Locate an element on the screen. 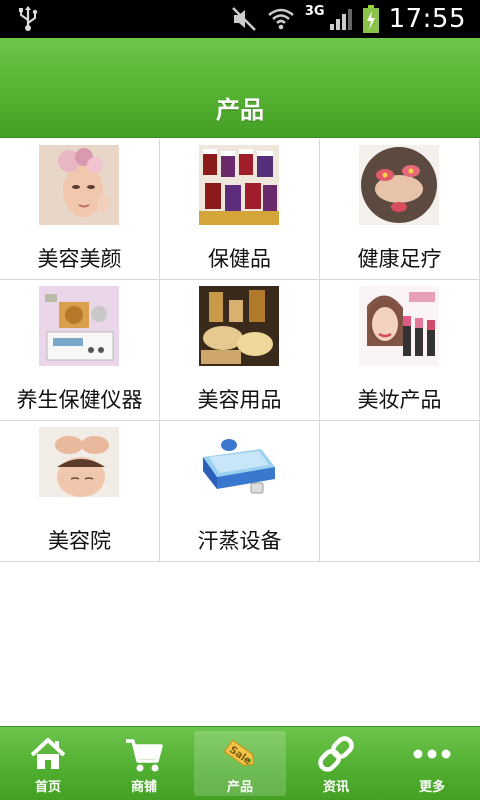 This screenshot has width=480, height=800. nav-item-home: 首页 is located at coordinates (48, 763).